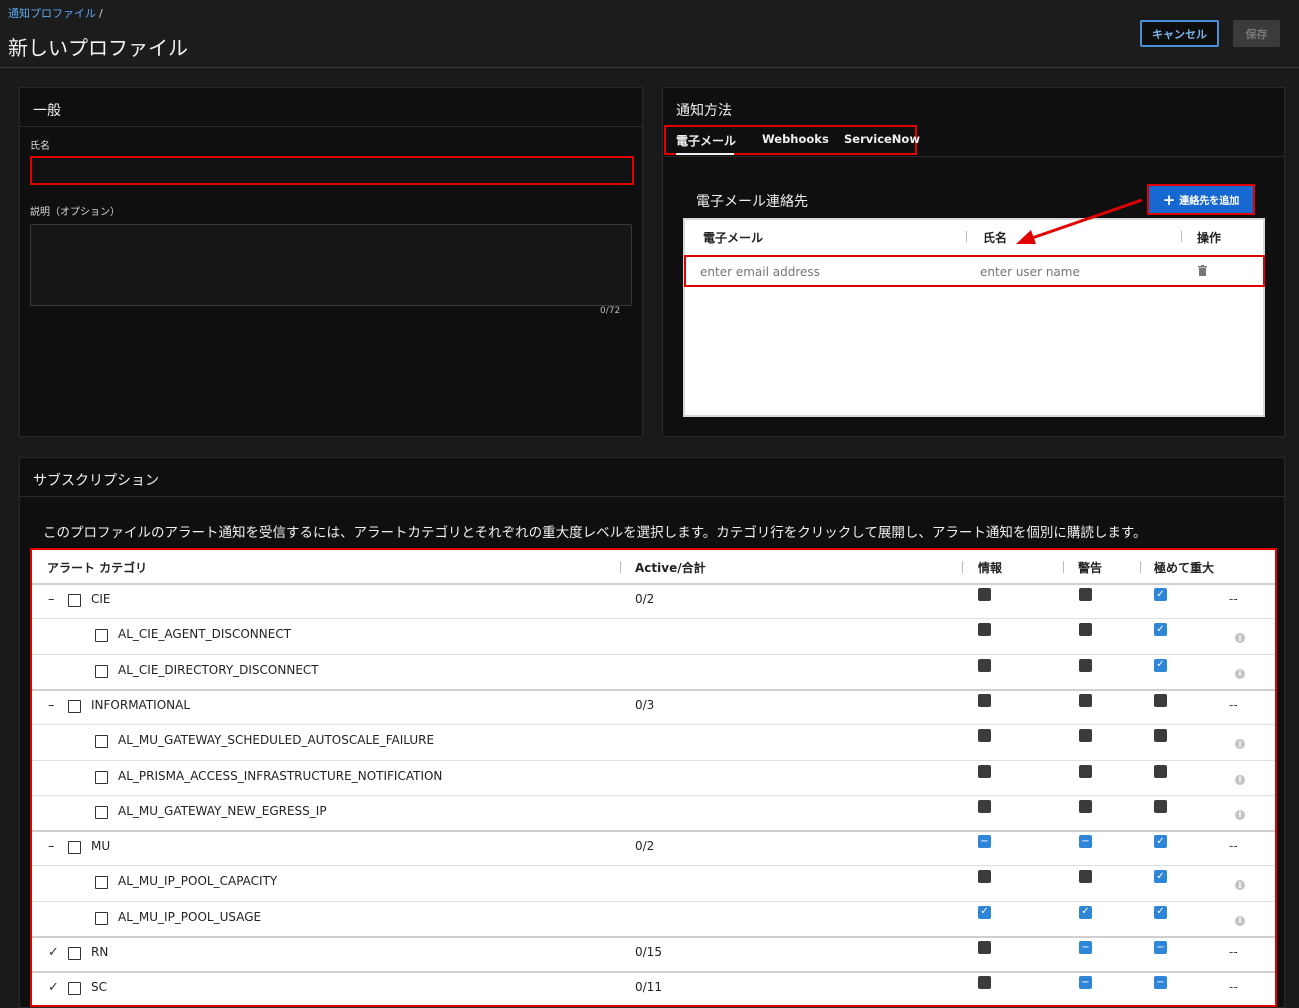 This screenshot has height=1008, width=1299. I want to click on alert-name: AL_MU_IP_POOL_CAPACITY, so click(197, 881).